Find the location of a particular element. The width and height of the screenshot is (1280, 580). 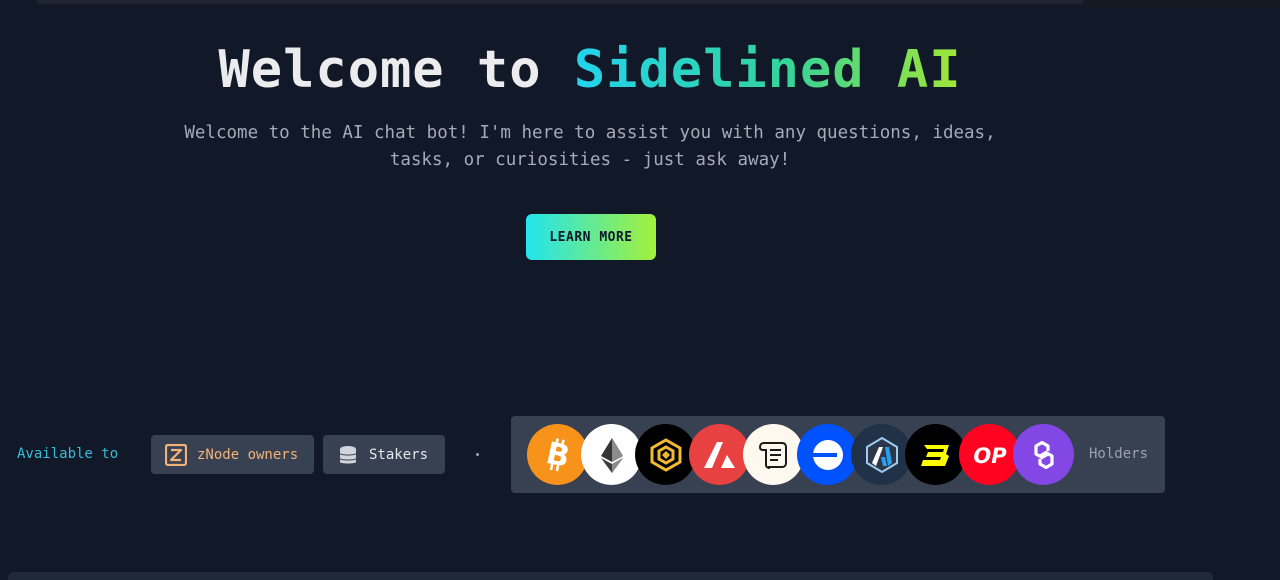

hero-title: Welcome to Sidelined AI is located at coordinates (590, 70).